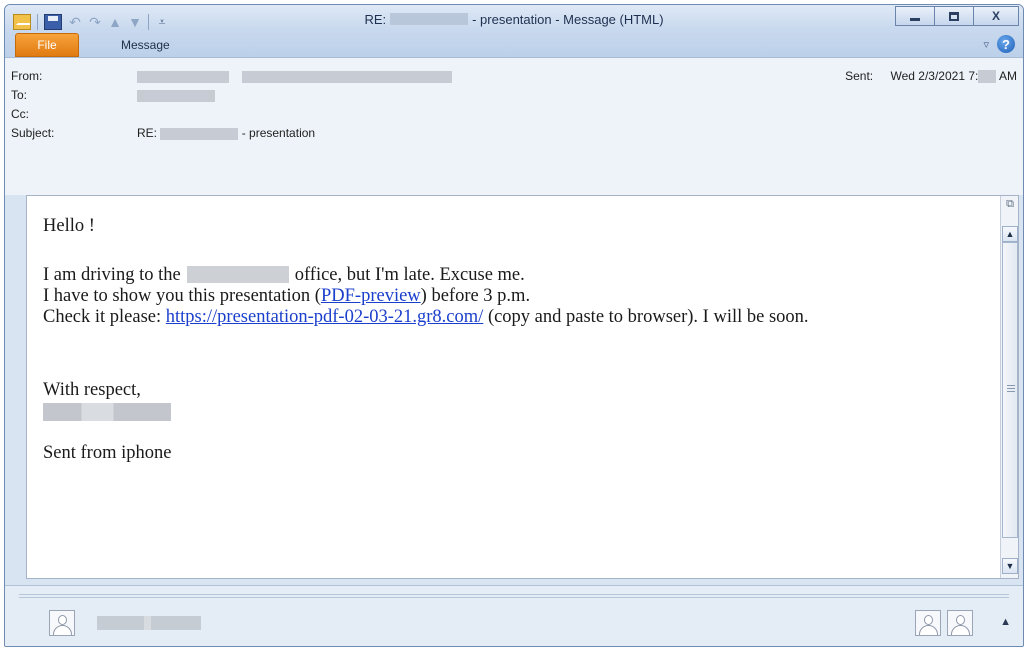 The width and height of the screenshot is (1027, 650). What do you see at coordinates (1006, 44) in the screenshot?
I see `help-icon: ?` at bounding box center [1006, 44].